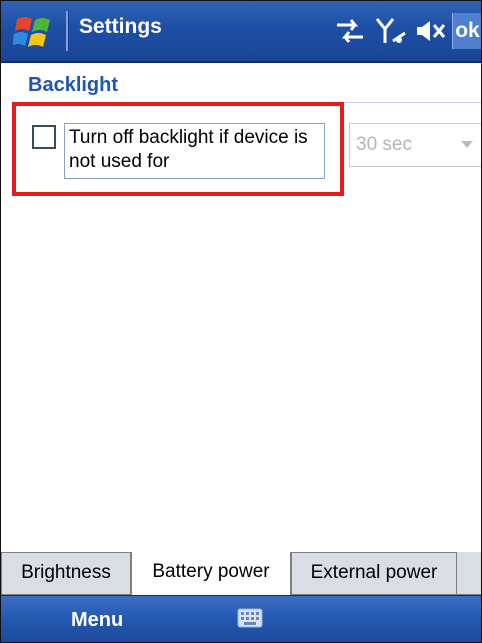 The height and width of the screenshot is (643, 482). I want to click on speaker-mute-icon, so click(431, 31).